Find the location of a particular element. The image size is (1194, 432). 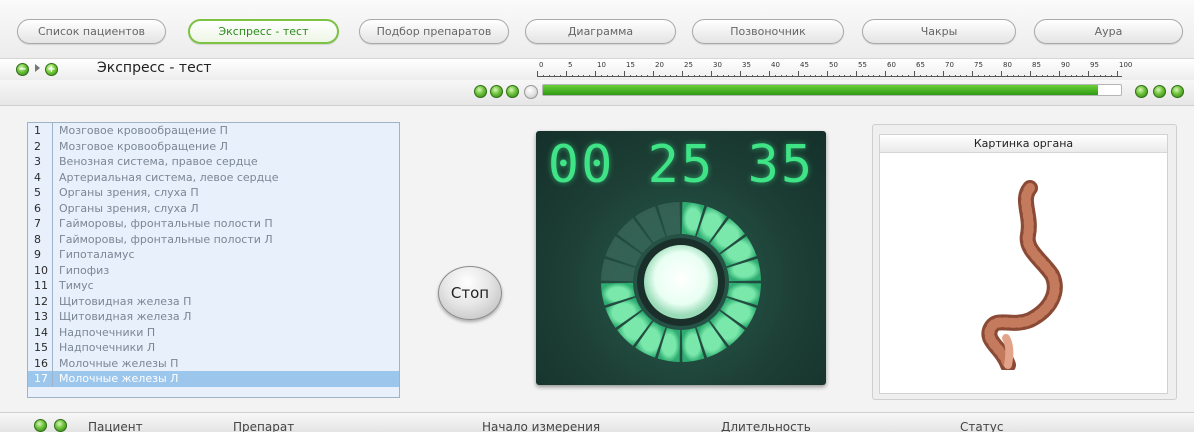

list-item-number: 3 is located at coordinates (40, 162).